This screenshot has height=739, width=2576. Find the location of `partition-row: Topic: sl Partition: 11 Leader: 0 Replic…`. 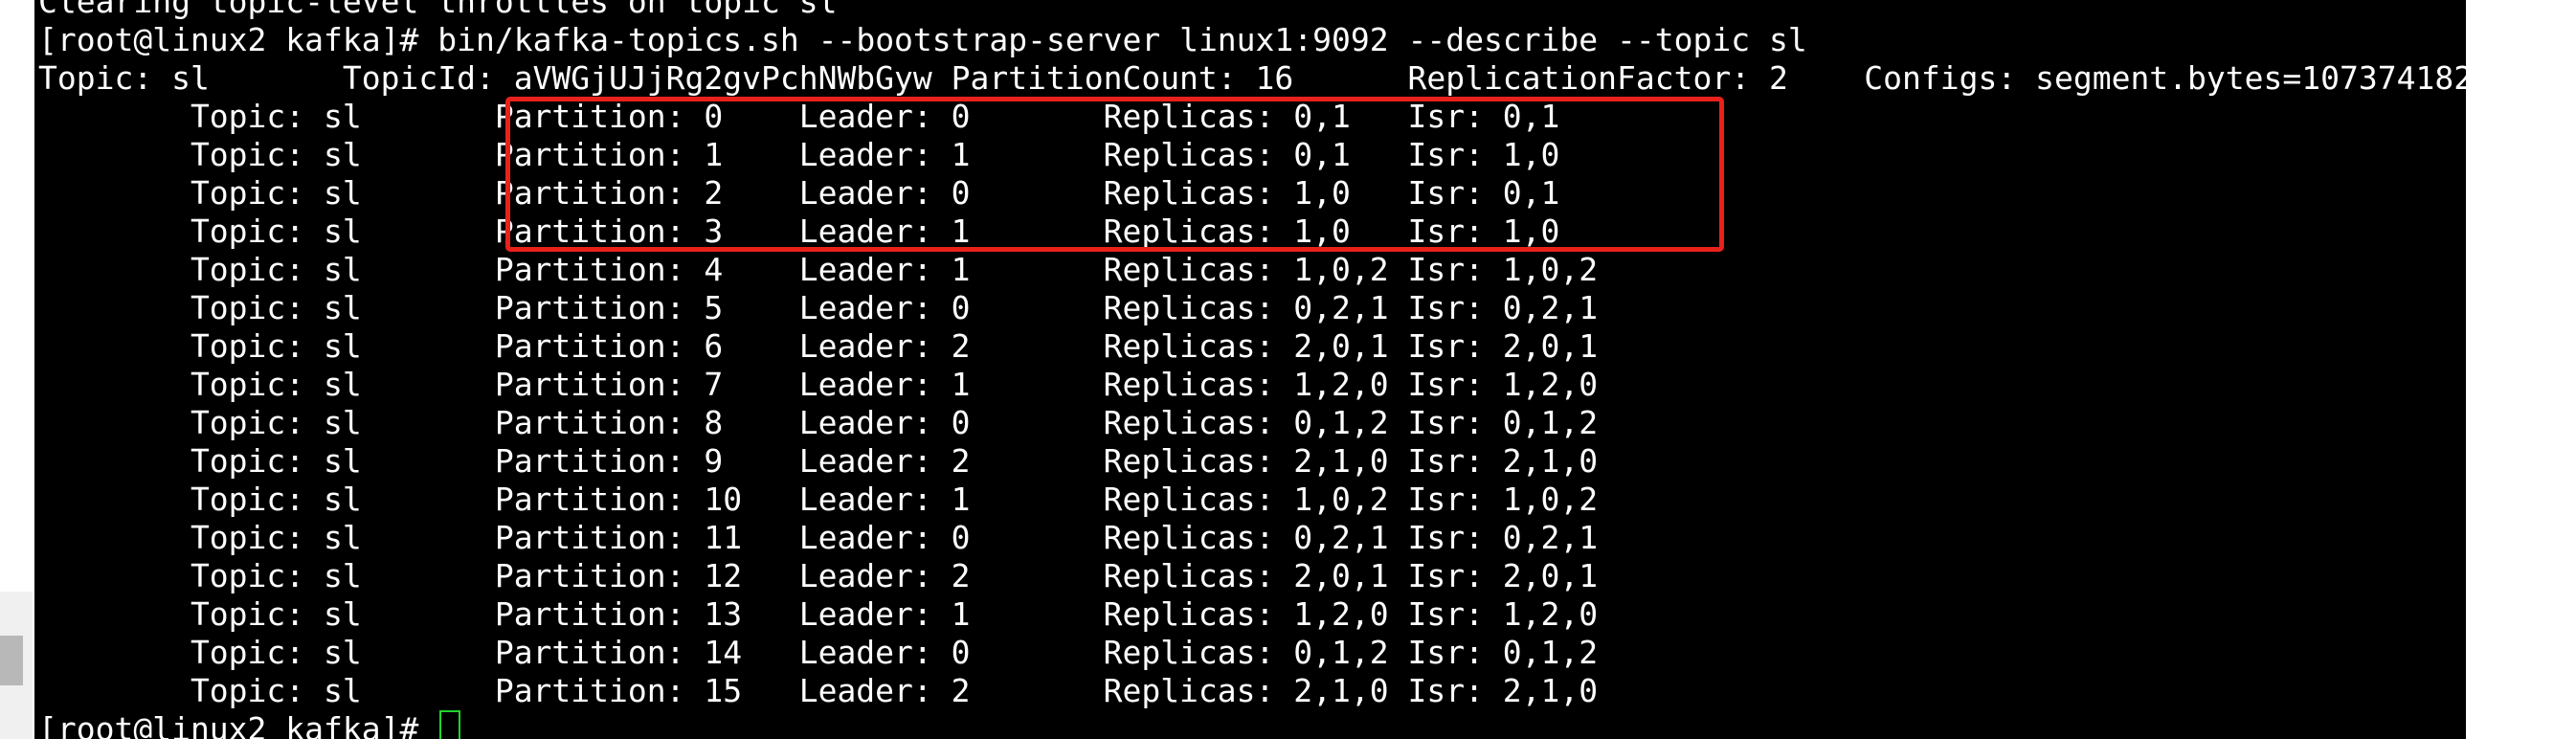

partition-row: Topic: sl Partition: 11 Leader: 0 Replic… is located at coordinates (819, 537).